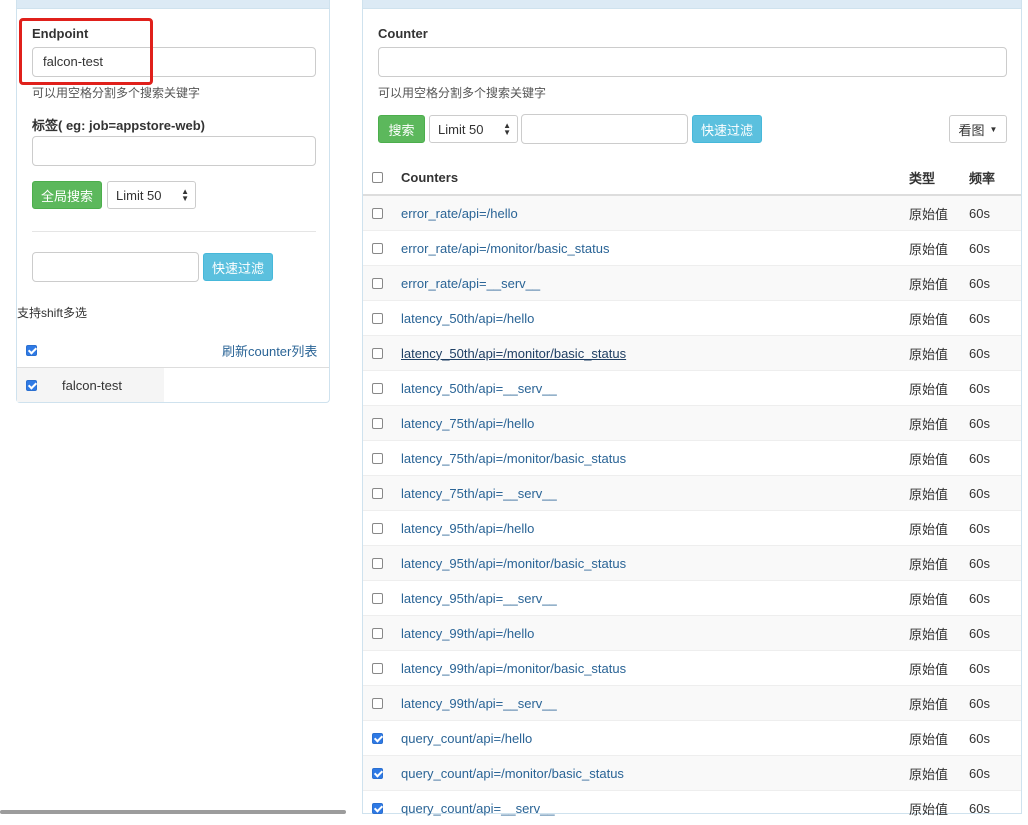  Describe the element at coordinates (727, 129) in the screenshot. I see `counter-filter-button: 快速过滤` at that location.